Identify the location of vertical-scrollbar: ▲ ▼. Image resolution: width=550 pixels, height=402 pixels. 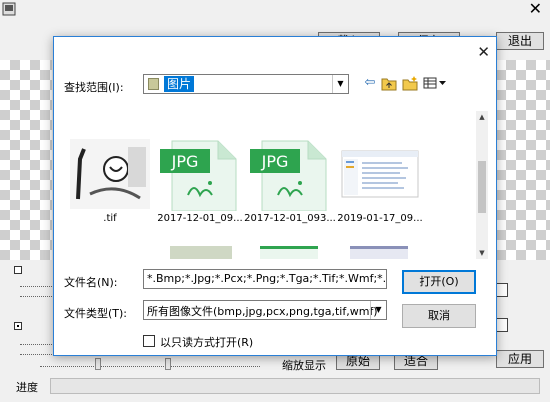
(482, 185).